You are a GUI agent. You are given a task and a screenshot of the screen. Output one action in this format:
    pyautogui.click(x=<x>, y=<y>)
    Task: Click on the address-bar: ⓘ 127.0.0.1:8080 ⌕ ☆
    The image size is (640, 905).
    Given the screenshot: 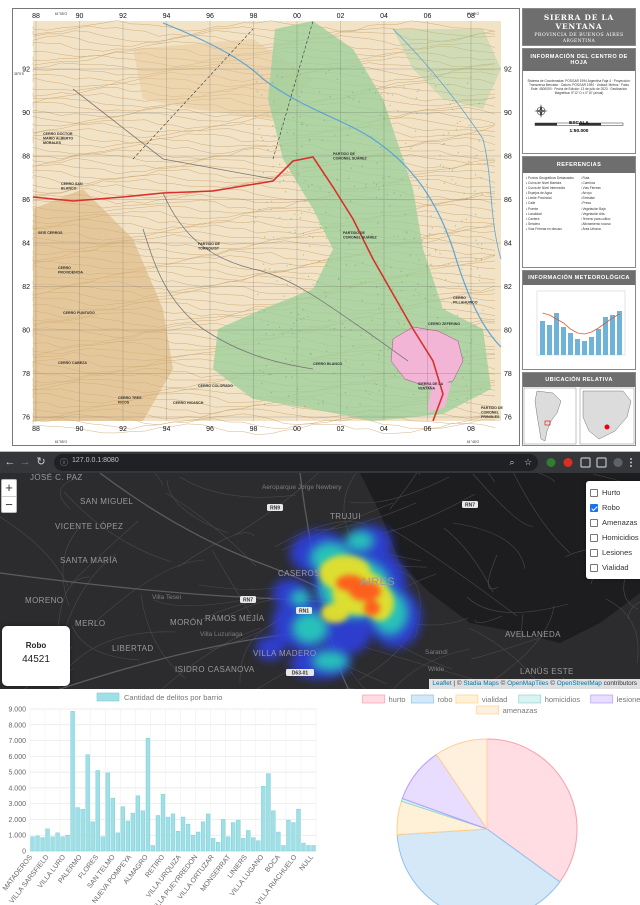 What is the action you would take?
    pyautogui.click(x=296, y=462)
    